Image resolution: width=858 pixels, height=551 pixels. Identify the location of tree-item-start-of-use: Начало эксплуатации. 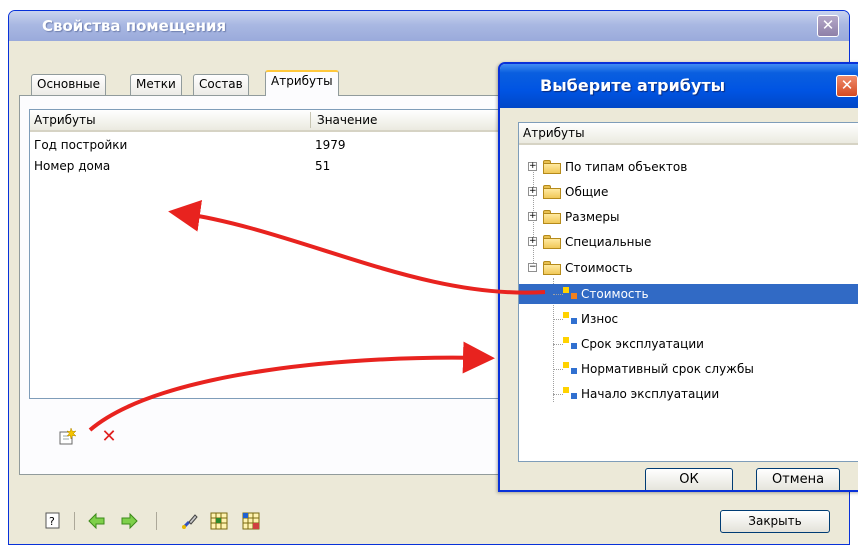
(688, 394).